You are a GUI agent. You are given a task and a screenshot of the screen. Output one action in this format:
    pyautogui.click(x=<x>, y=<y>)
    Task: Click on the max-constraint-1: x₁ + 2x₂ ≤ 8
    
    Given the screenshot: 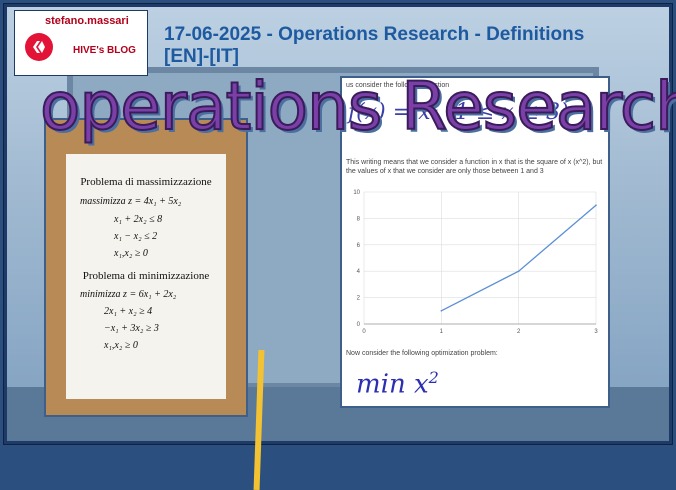 What is the action you would take?
    pyautogui.click(x=138, y=219)
    